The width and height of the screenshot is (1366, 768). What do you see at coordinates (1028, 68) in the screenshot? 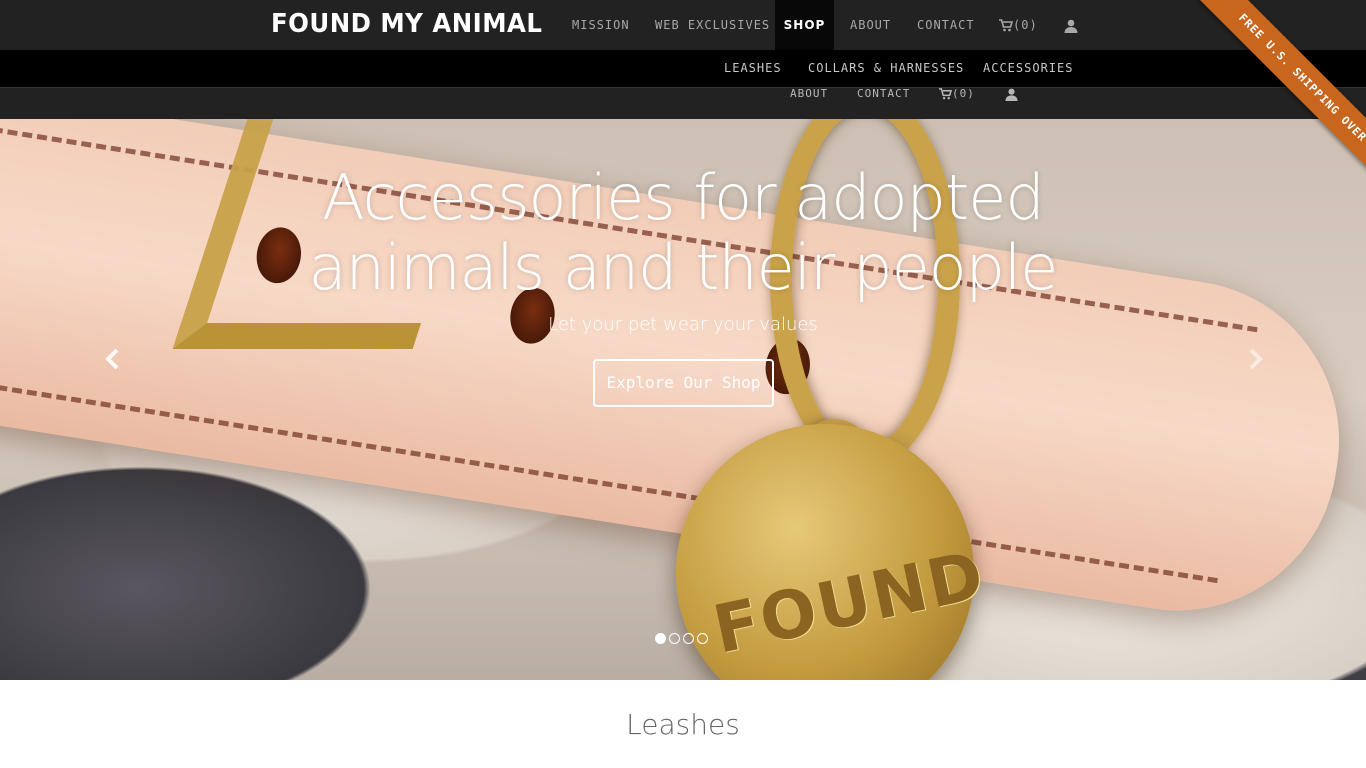
I see `submenu-accessories: ACCESSORIES` at bounding box center [1028, 68].